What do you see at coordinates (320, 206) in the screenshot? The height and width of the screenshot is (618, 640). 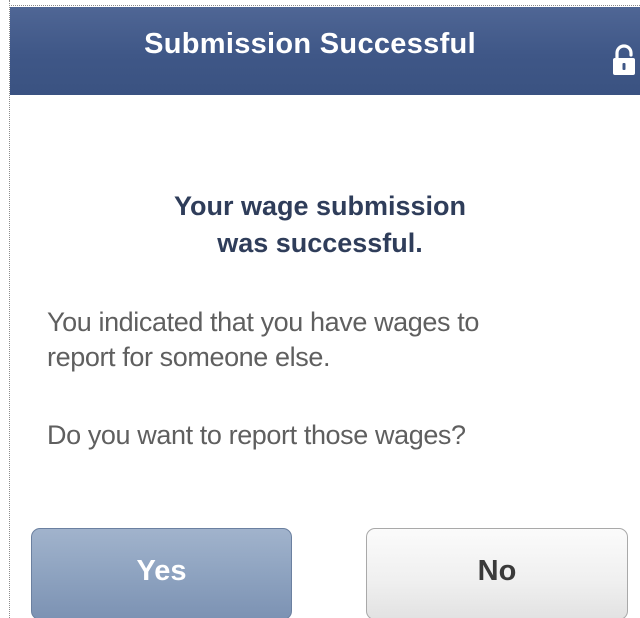 I see `success-heading-line-1: Your wage submission` at bounding box center [320, 206].